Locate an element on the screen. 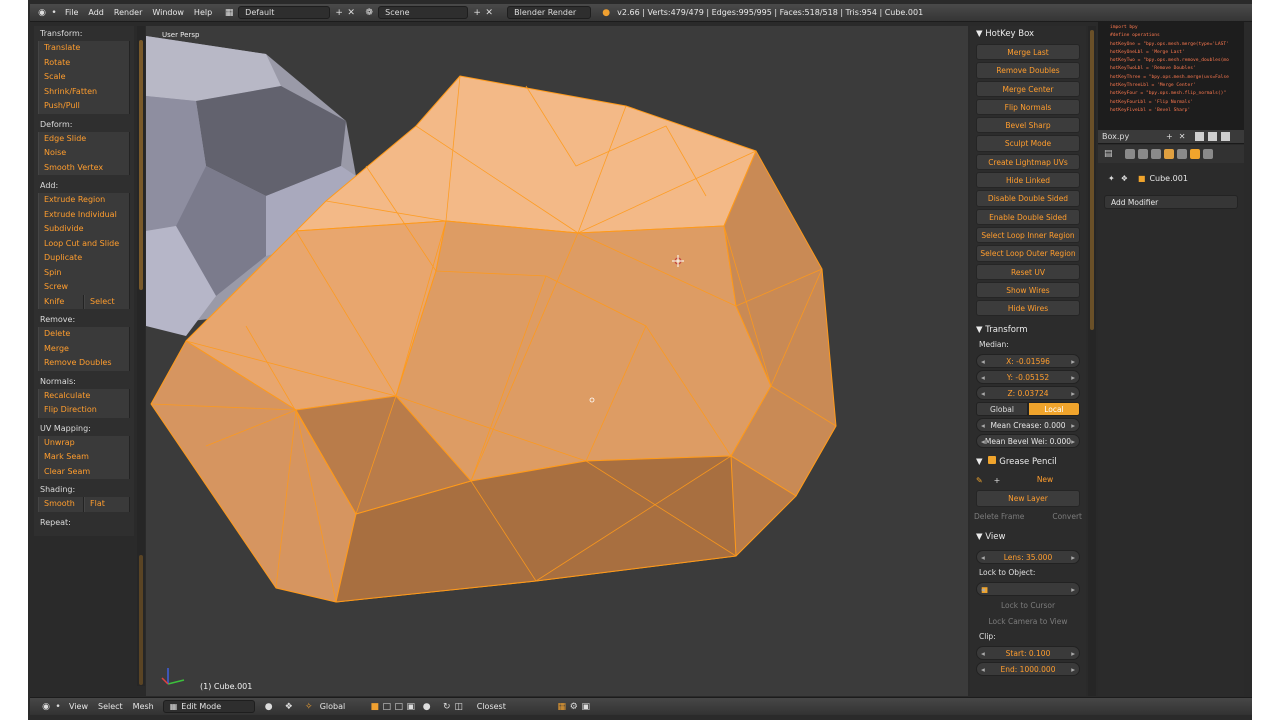  remove-doubles-button: Remove Doubles is located at coordinates (84, 363).